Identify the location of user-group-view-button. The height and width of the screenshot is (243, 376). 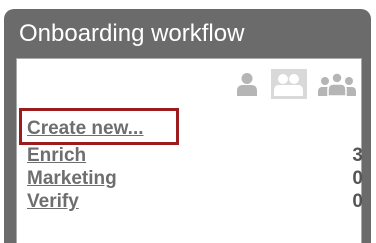
(337, 84).